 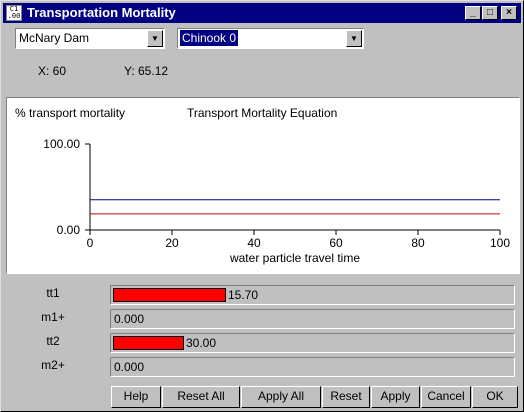 What do you see at coordinates (53, 365) in the screenshot?
I see `param-label-m2: m2+` at bounding box center [53, 365].